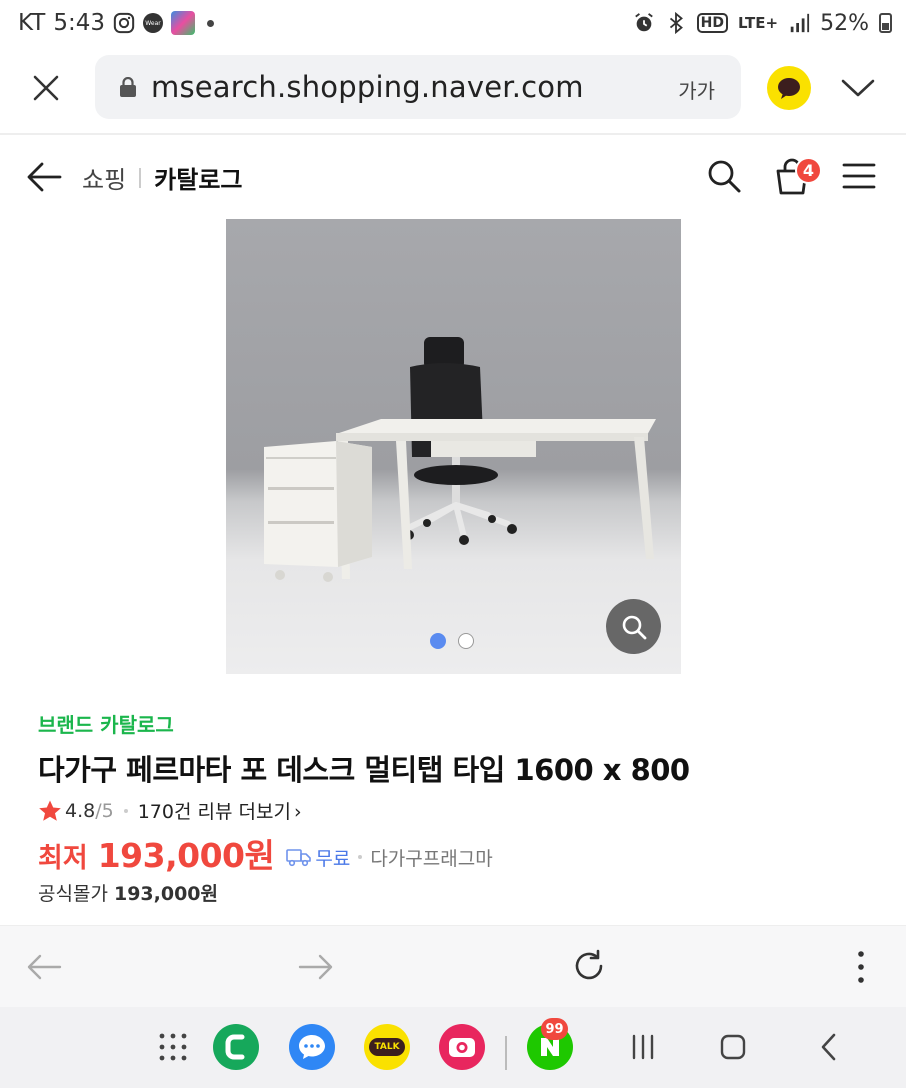  What do you see at coordinates (554, 1029) in the screenshot?
I see `naver-notification-badge: 99` at bounding box center [554, 1029].